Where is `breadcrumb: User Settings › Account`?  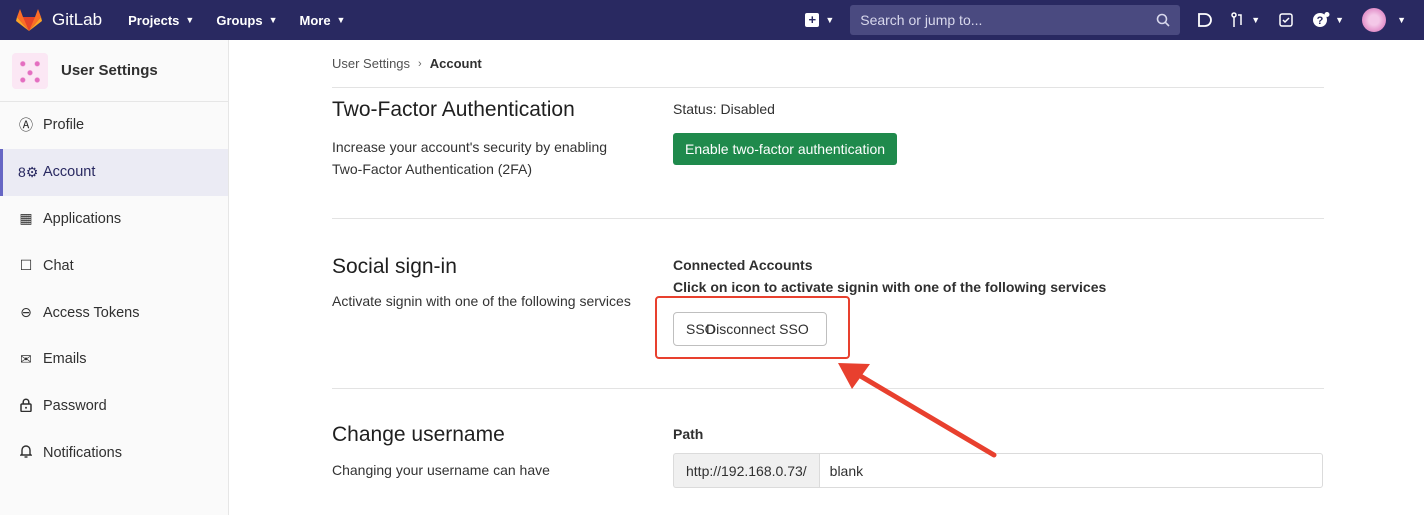 breadcrumb: User Settings › Account is located at coordinates (828, 64).